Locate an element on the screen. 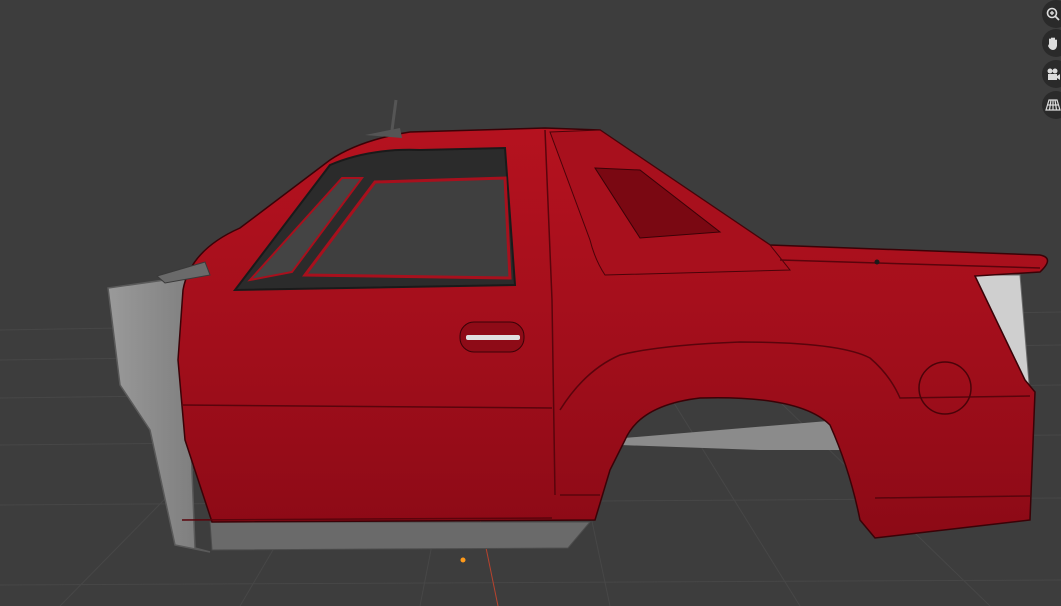  hand-pan-icon is located at coordinates (1051, 43).